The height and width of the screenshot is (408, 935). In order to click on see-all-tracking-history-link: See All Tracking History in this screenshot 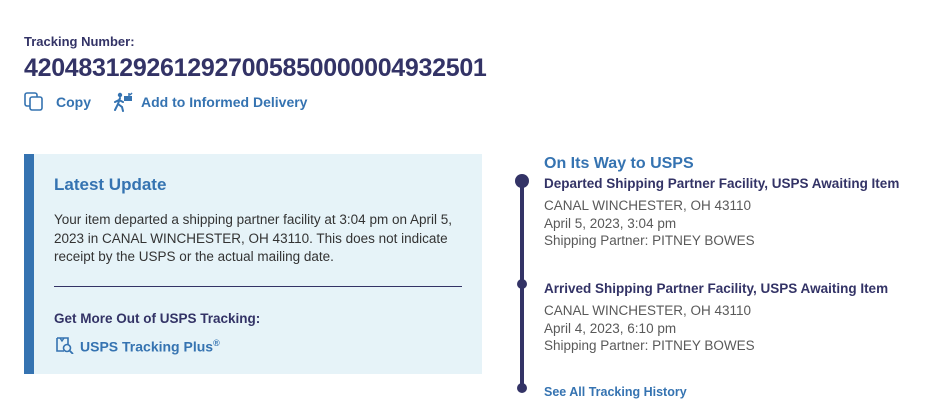, I will do `click(615, 392)`.